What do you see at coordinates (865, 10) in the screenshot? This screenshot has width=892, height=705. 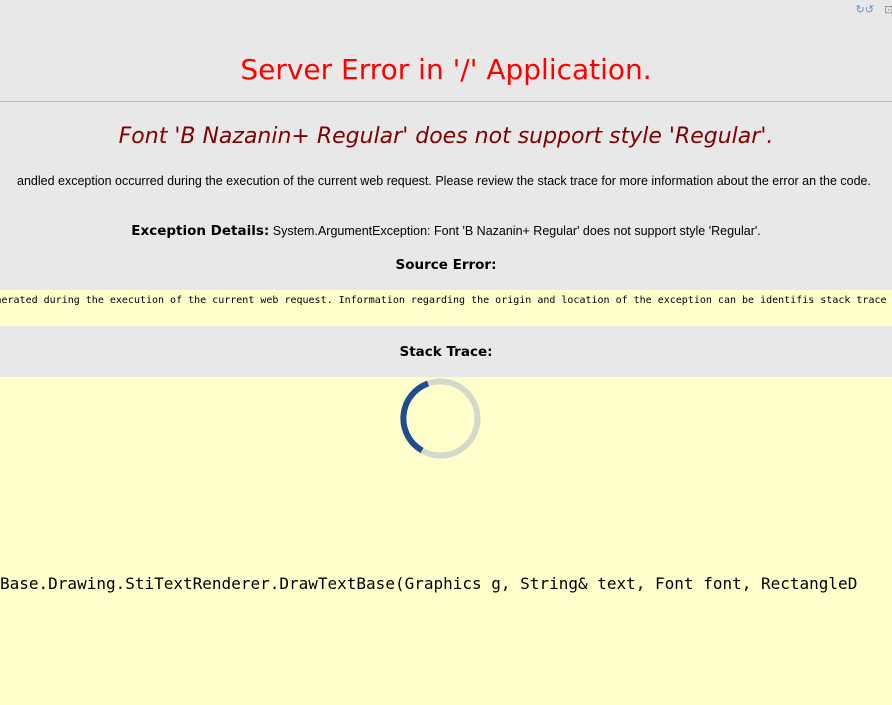 I see `refresh-icon: ↻↺` at bounding box center [865, 10].